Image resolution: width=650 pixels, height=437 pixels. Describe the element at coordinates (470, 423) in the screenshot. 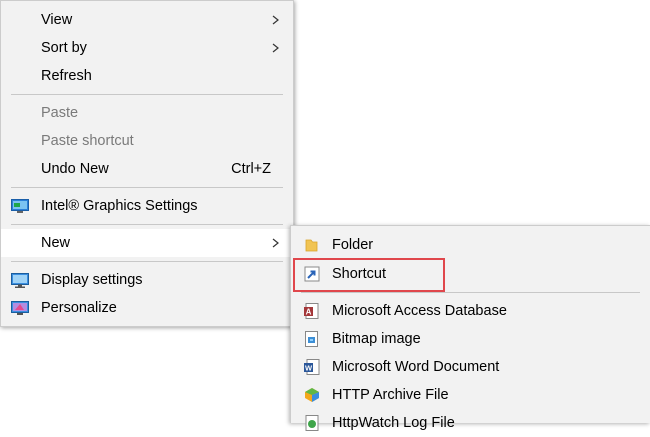

I see `submenu-item-httpwatch-log: HttpWatch Log File` at that location.